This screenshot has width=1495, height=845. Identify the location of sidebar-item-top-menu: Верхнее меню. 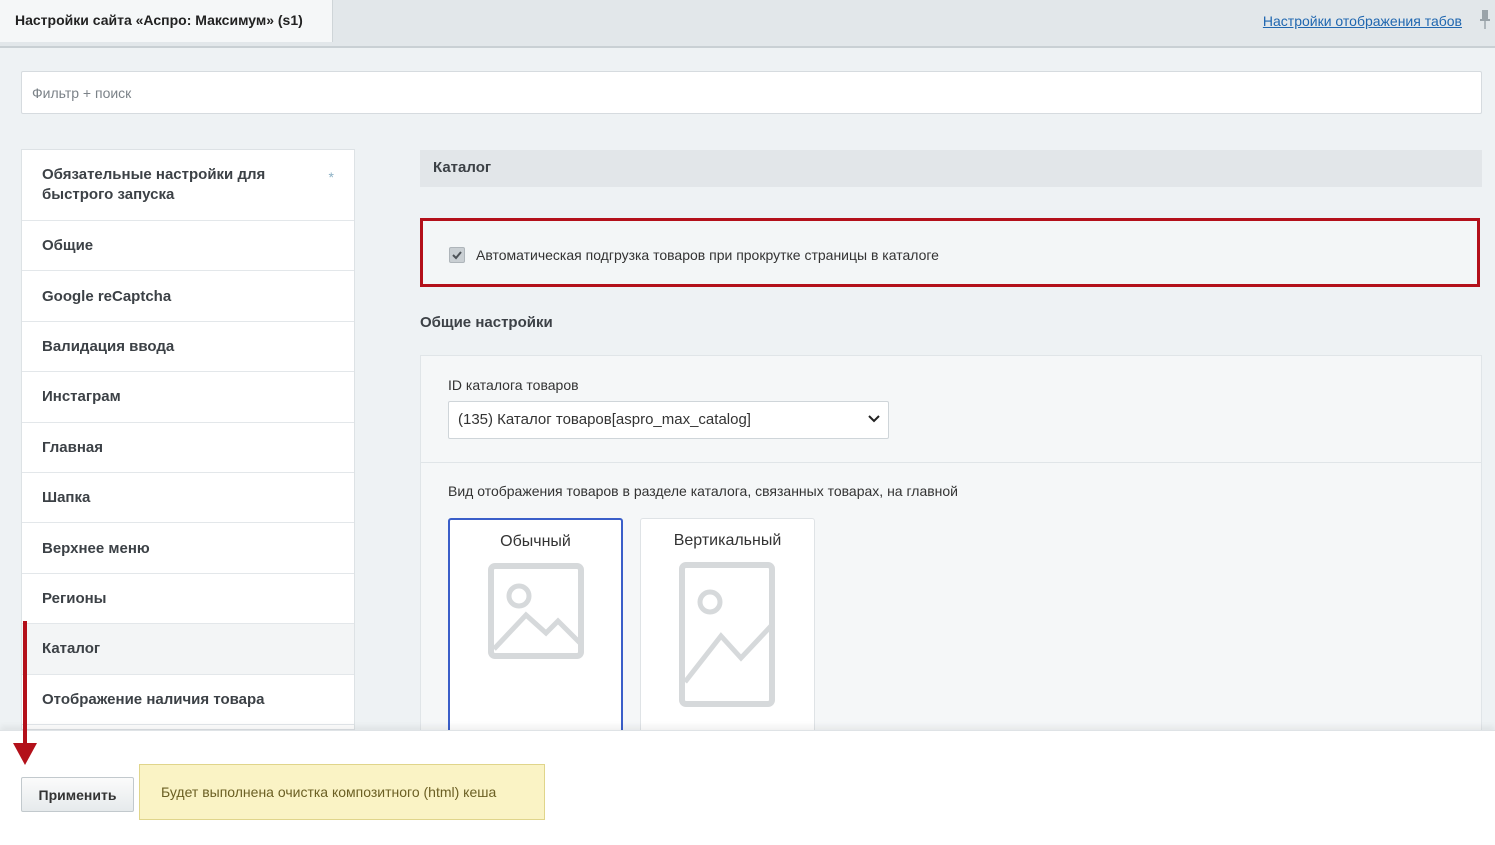
(188, 548).